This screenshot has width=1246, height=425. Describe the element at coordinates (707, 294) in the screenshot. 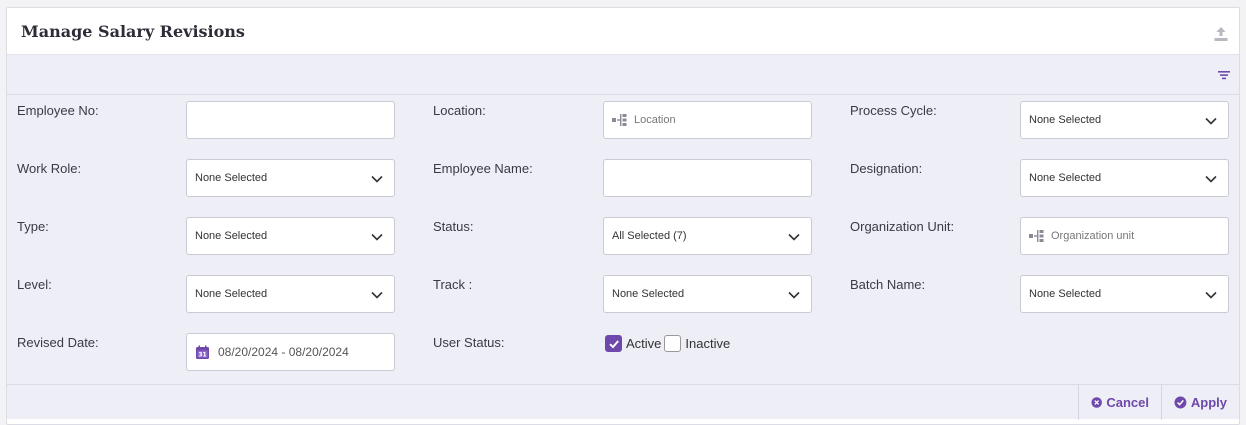

I see `track-select: None Selected` at that location.